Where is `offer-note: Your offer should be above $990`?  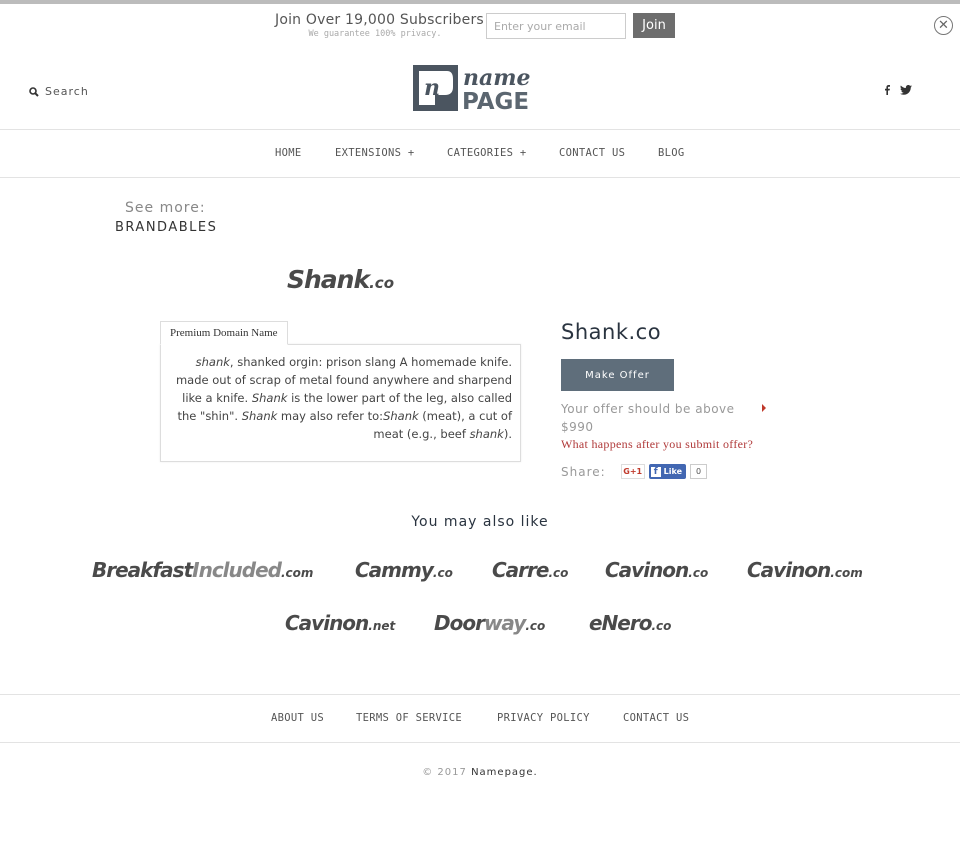
offer-note: Your offer should be above $990 is located at coordinates (648, 418).